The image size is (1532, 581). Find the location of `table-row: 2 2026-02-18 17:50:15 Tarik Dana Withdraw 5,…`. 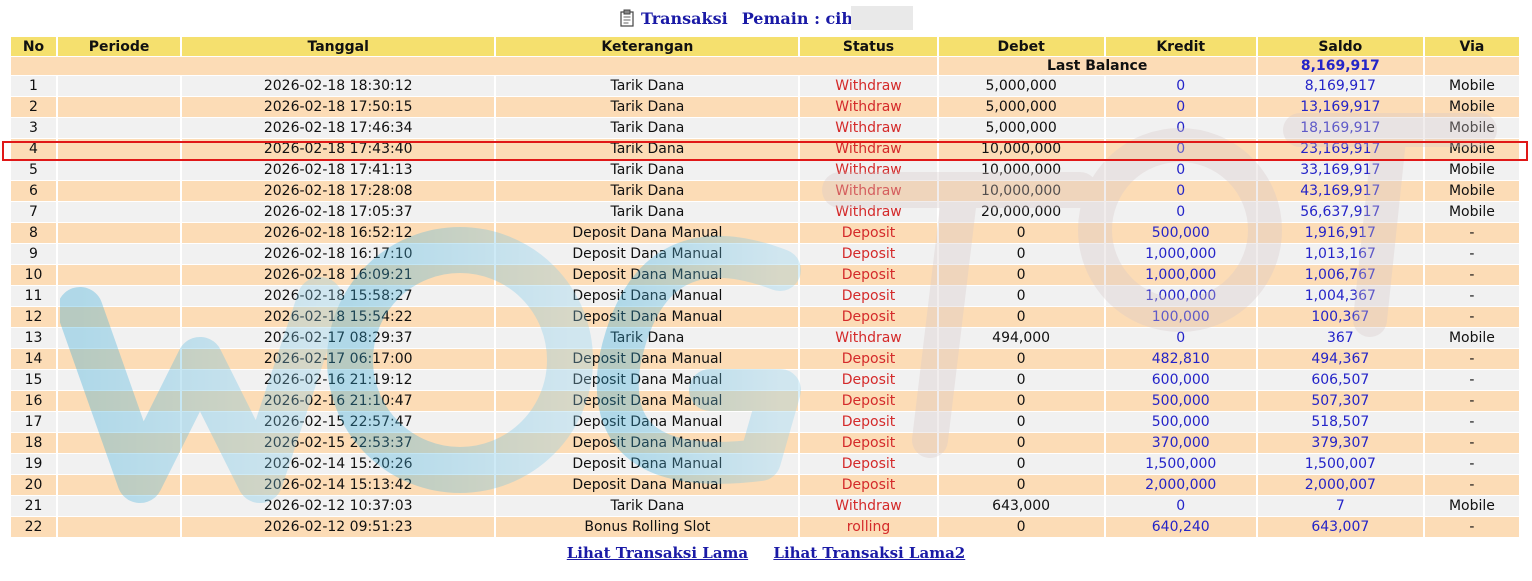

table-row: 2 2026-02-18 17:50:15 Tarik Dana Withdraw 5,… is located at coordinates (765, 107).